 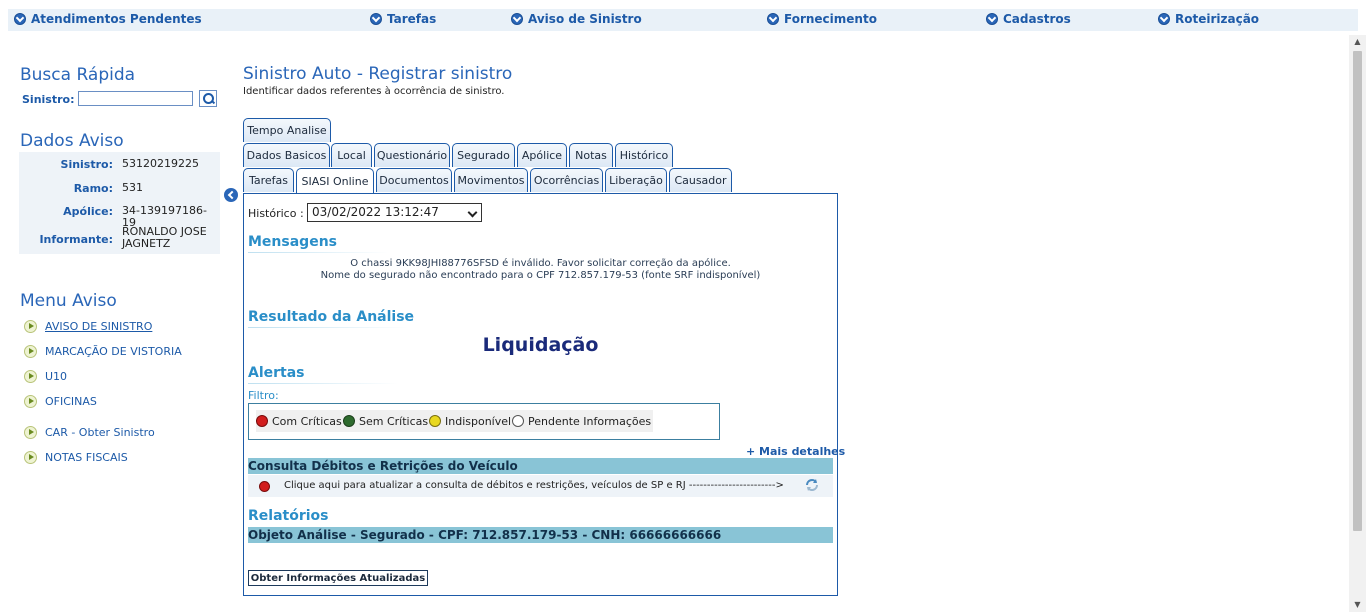 What do you see at coordinates (636, 180) in the screenshot?
I see `tab-liberacao: Liberação` at bounding box center [636, 180].